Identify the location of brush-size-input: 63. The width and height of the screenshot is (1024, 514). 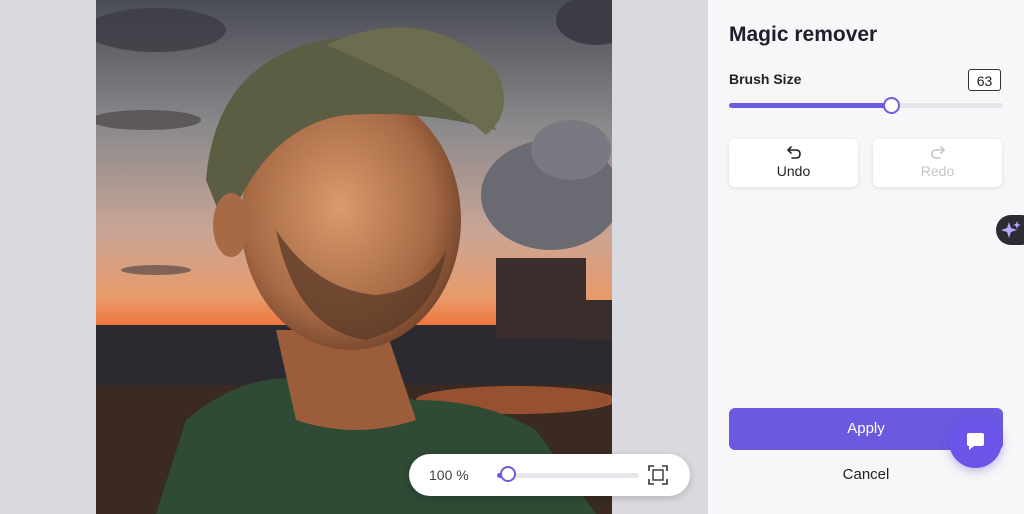
(984, 80).